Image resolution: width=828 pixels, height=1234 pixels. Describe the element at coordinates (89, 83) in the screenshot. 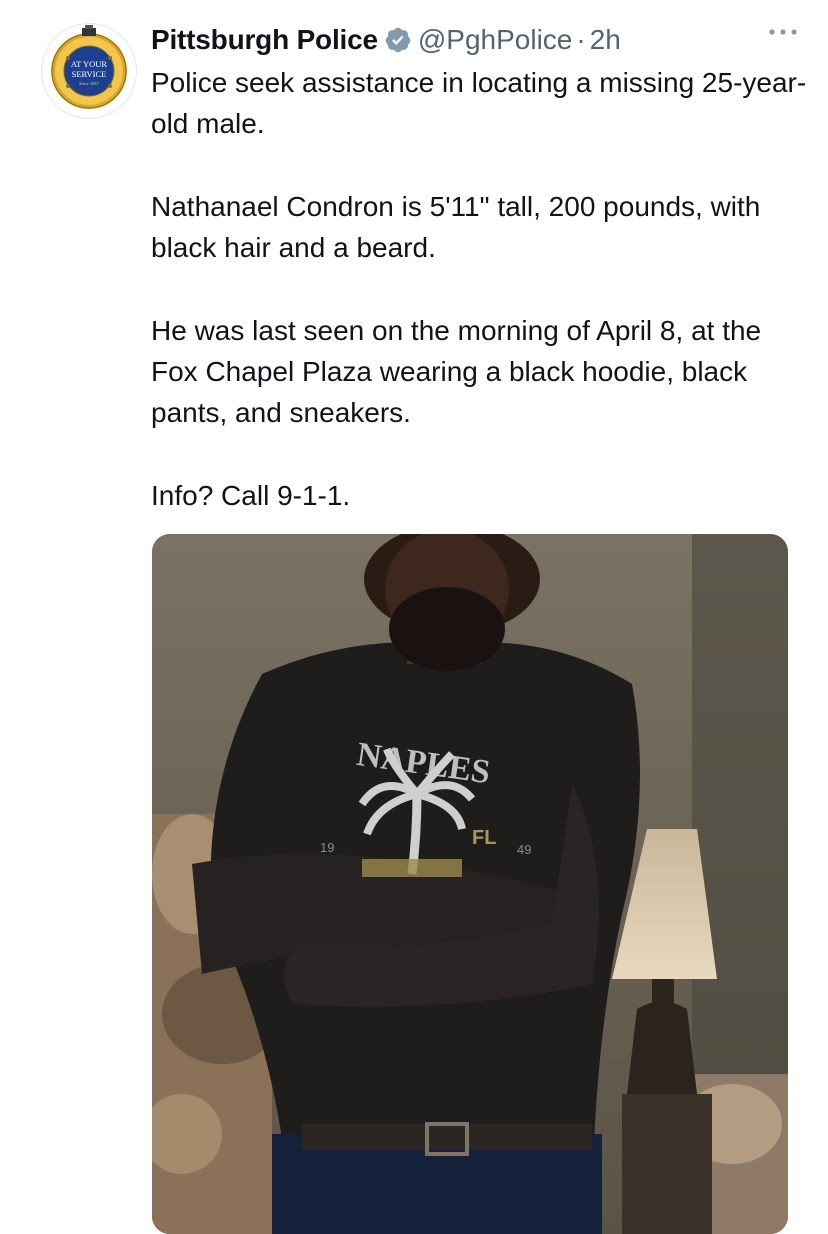

I see `badge-text-line-3: Since 1857` at that location.